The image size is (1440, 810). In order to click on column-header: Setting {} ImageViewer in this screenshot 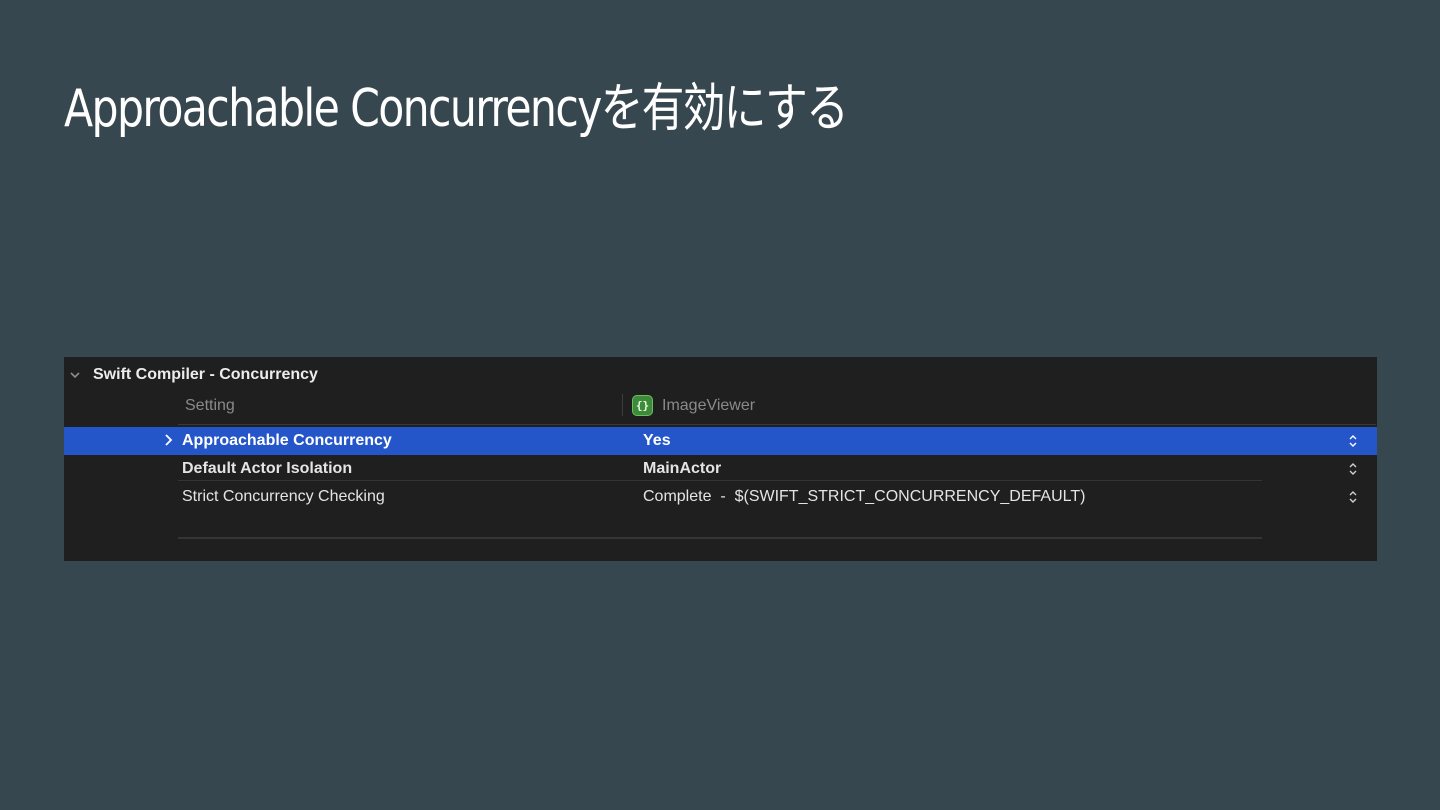, I will do `click(720, 409)`.